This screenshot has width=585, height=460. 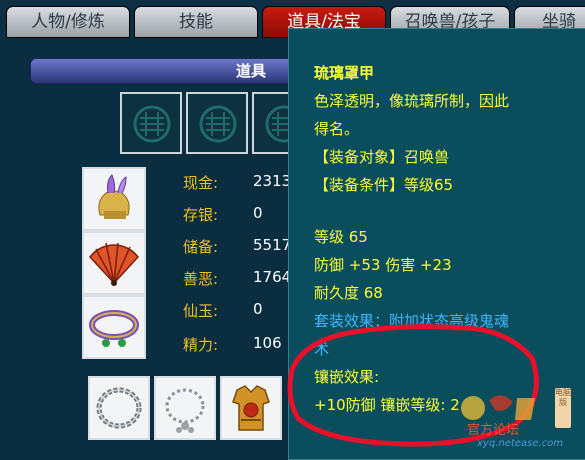 I want to click on chain-icon, so click(x=119, y=408).